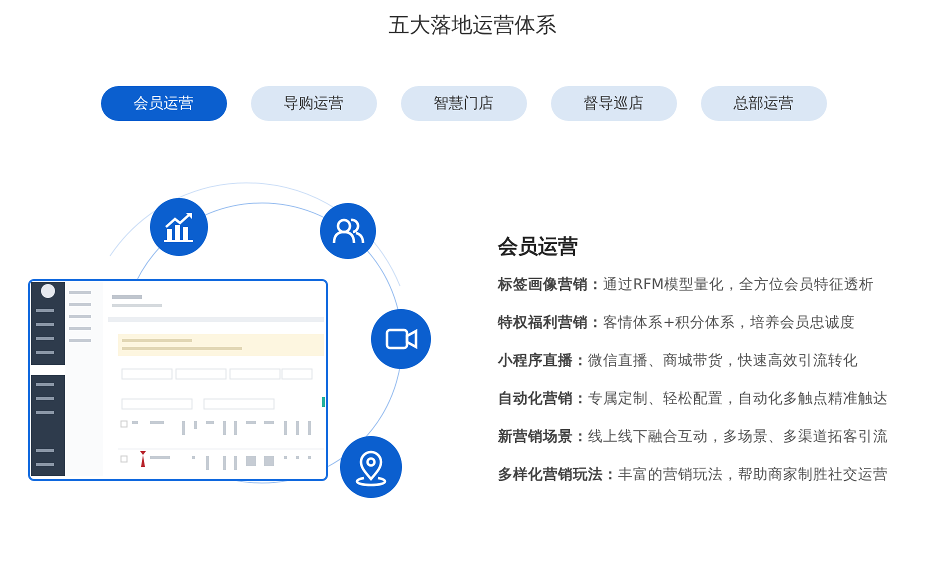 This screenshot has height=565, width=945. What do you see at coordinates (693, 399) in the screenshot?
I see `feature-description: 自动化营销：专属定制、轻松配置，自动化多触点精准触达` at bounding box center [693, 399].